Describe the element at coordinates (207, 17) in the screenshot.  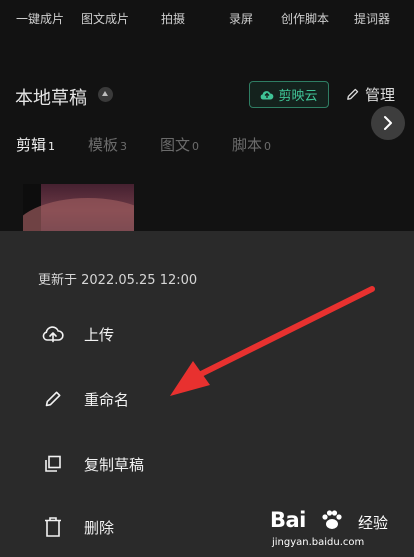
I see `shortcut-bar: 一键成片 图文成片 拍摄 录屏 创作脚本 提词器` at that location.